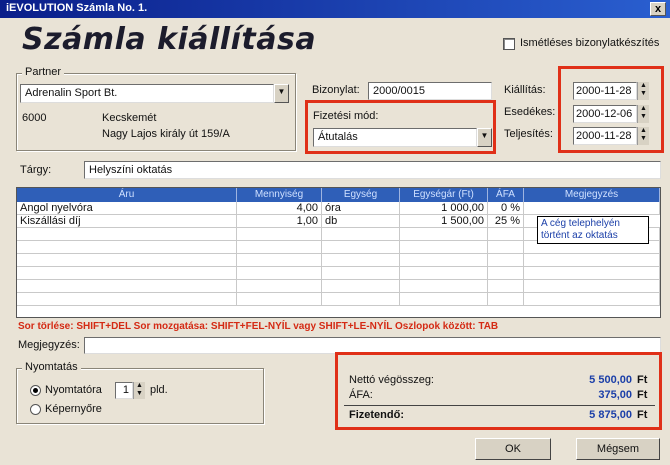  Describe the element at coordinates (127, 195) in the screenshot. I see `col-header-item: Áru` at that location.